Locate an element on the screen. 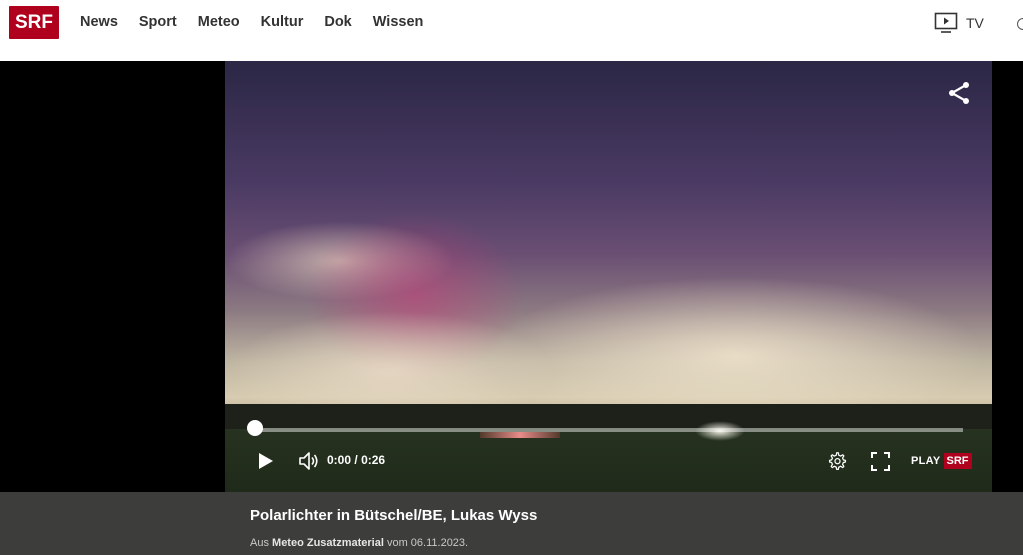 This screenshot has height=555, width=1023. volume-icon is located at coordinates (309, 461).